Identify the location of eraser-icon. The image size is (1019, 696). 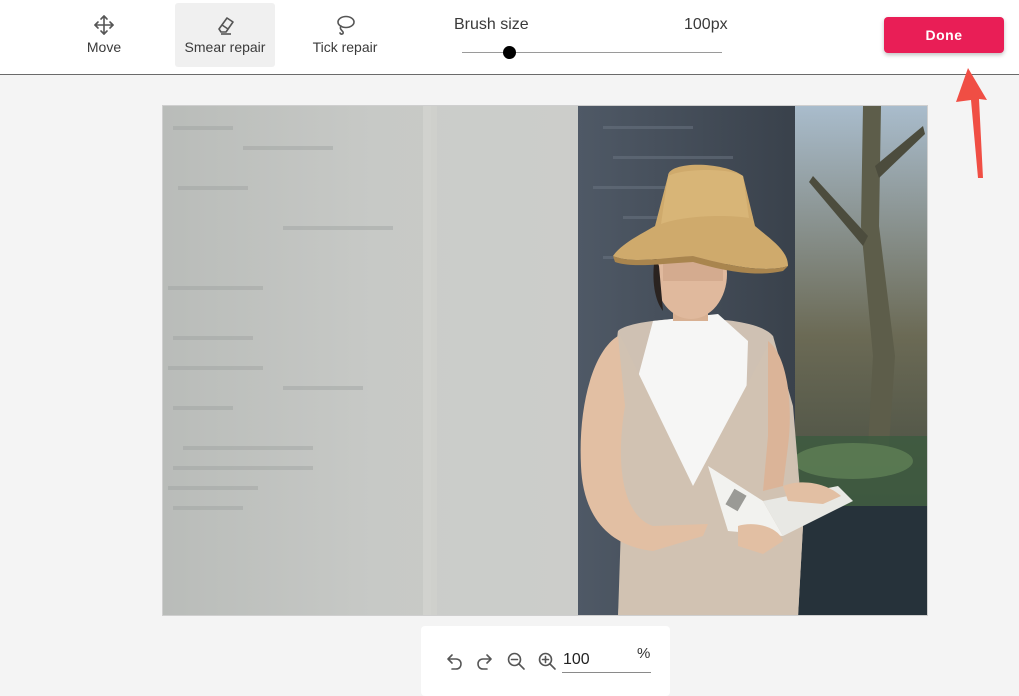
(225, 25).